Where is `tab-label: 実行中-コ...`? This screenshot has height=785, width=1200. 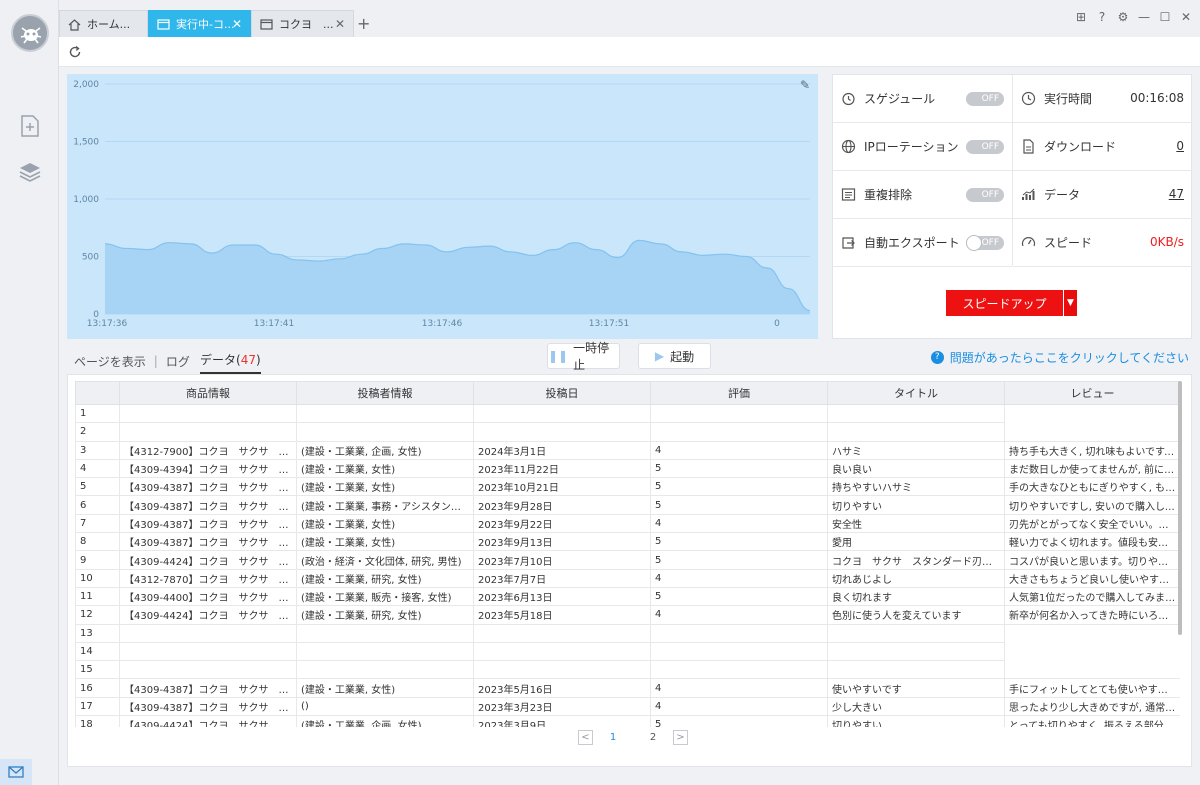 tab-label: 実行中-コ... is located at coordinates (205, 24).